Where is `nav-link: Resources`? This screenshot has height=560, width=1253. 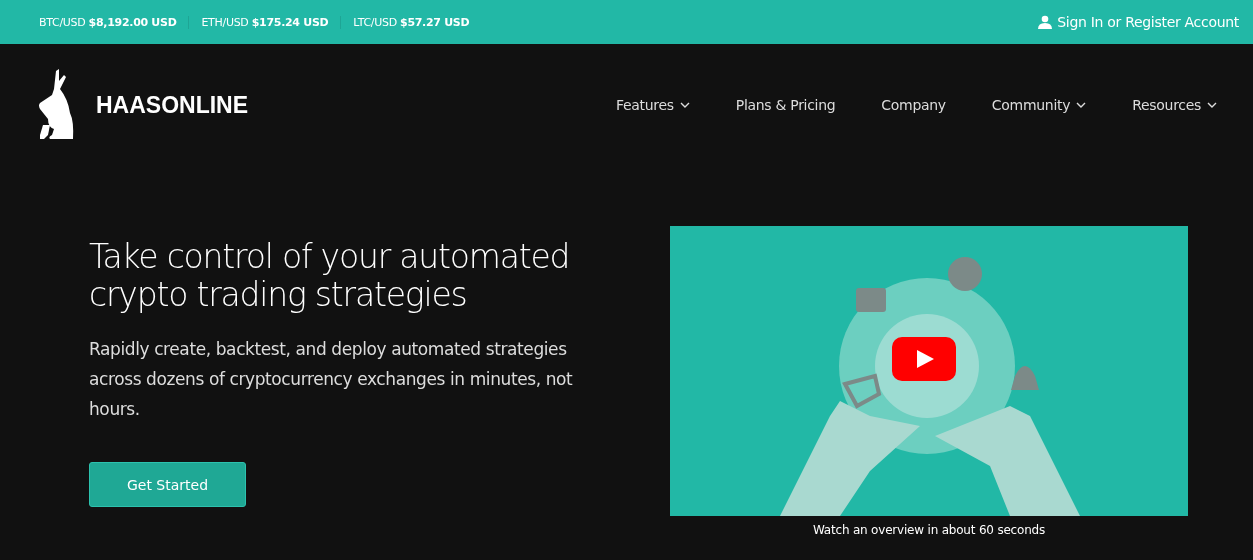 nav-link: Resources is located at coordinates (1174, 105).